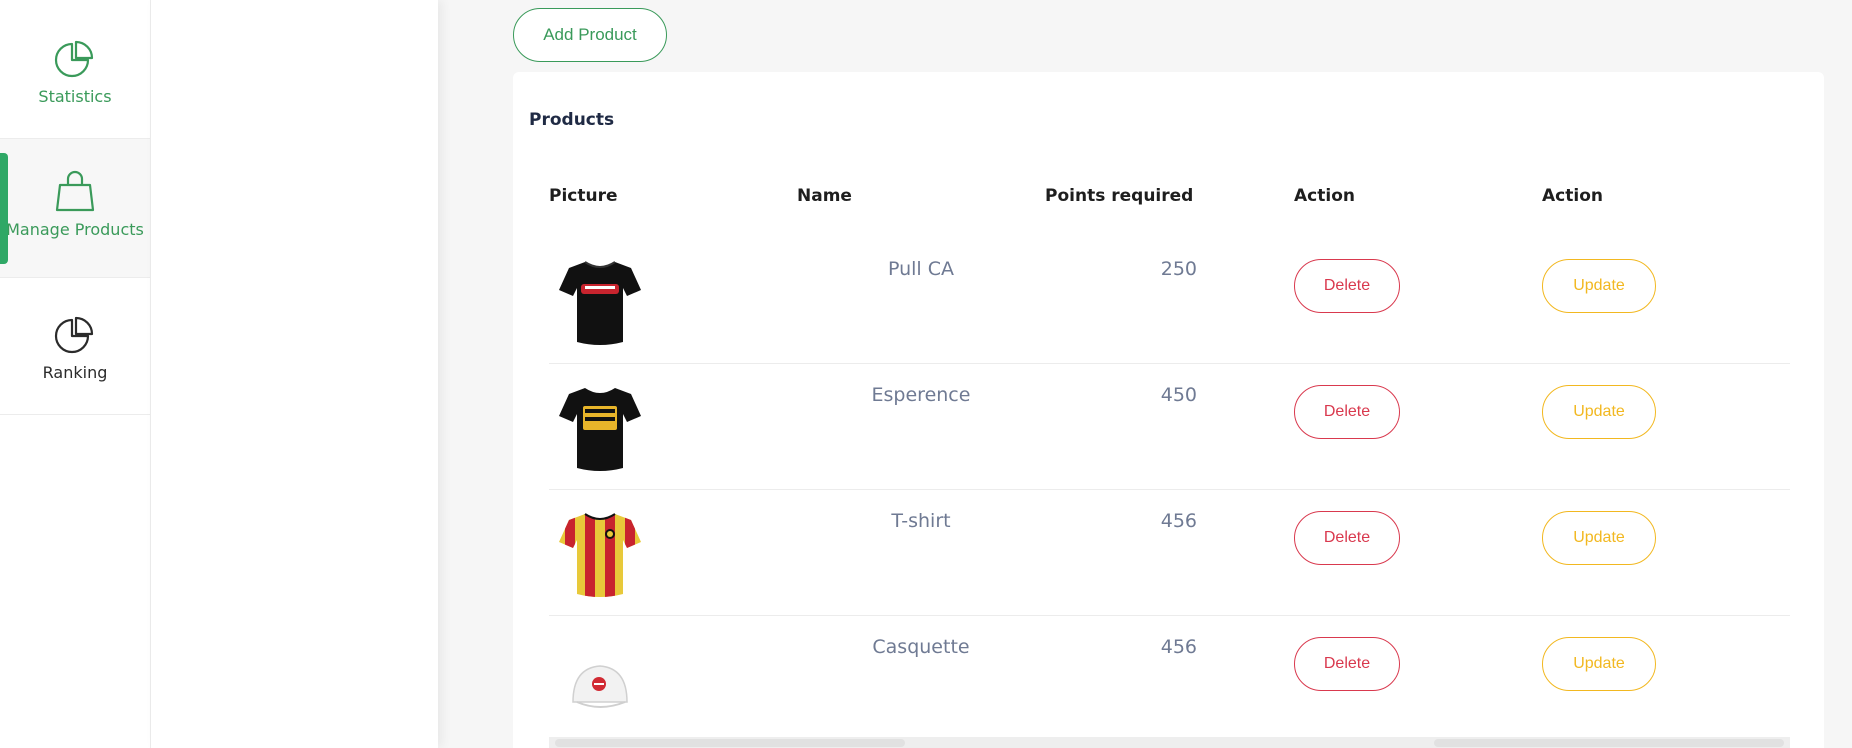  What do you see at coordinates (75, 96) in the screenshot?
I see `sidebar-item-label: Statistics` at bounding box center [75, 96].